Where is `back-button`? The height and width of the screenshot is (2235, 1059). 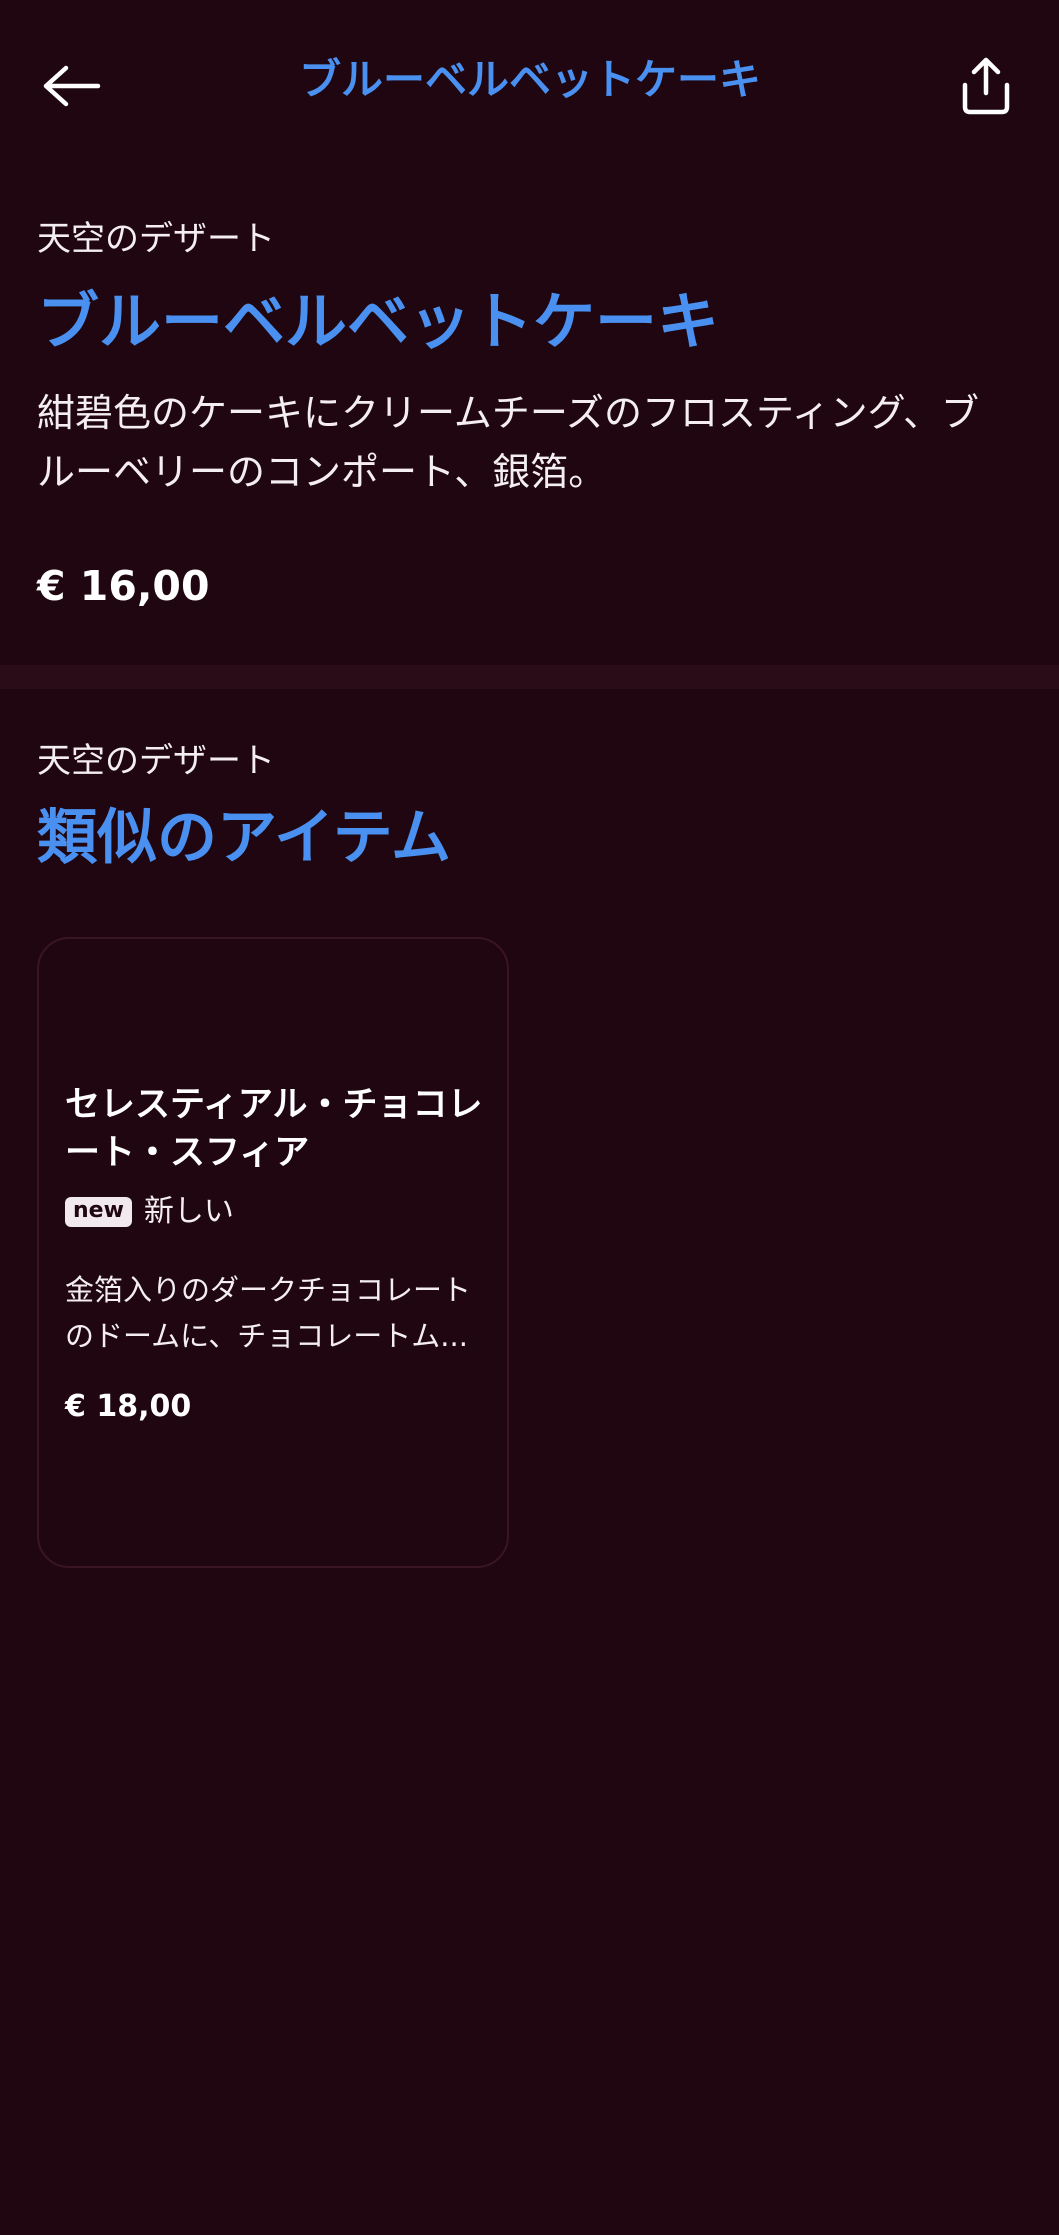 back-button is located at coordinates (72, 86).